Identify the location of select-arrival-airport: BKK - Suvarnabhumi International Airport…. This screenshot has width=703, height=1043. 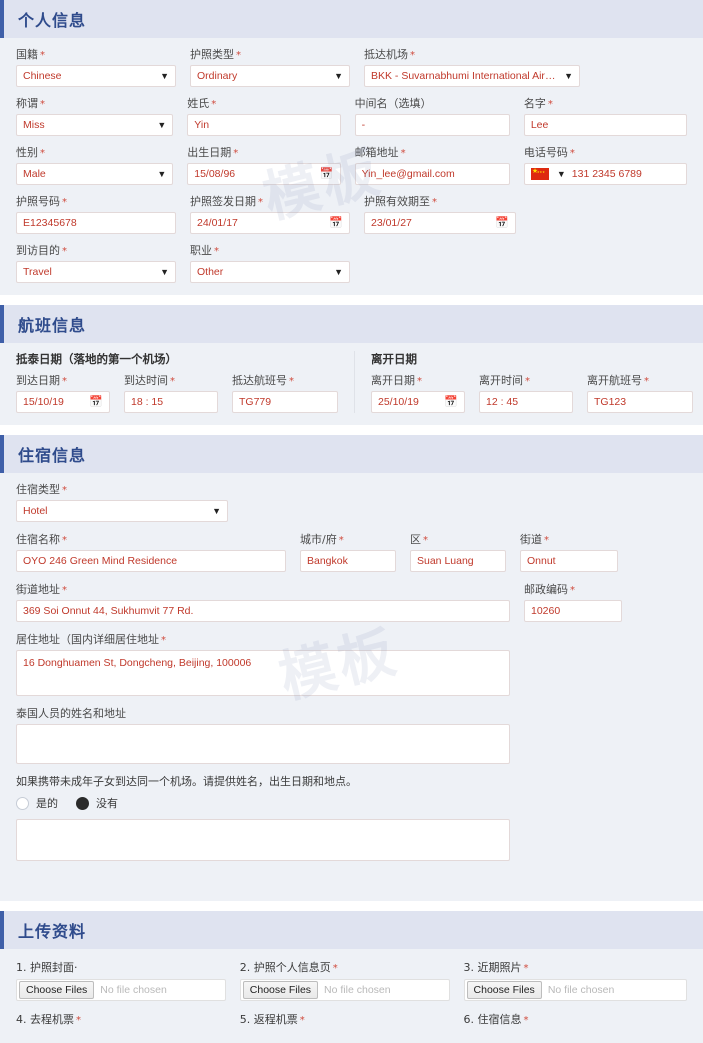
(472, 76).